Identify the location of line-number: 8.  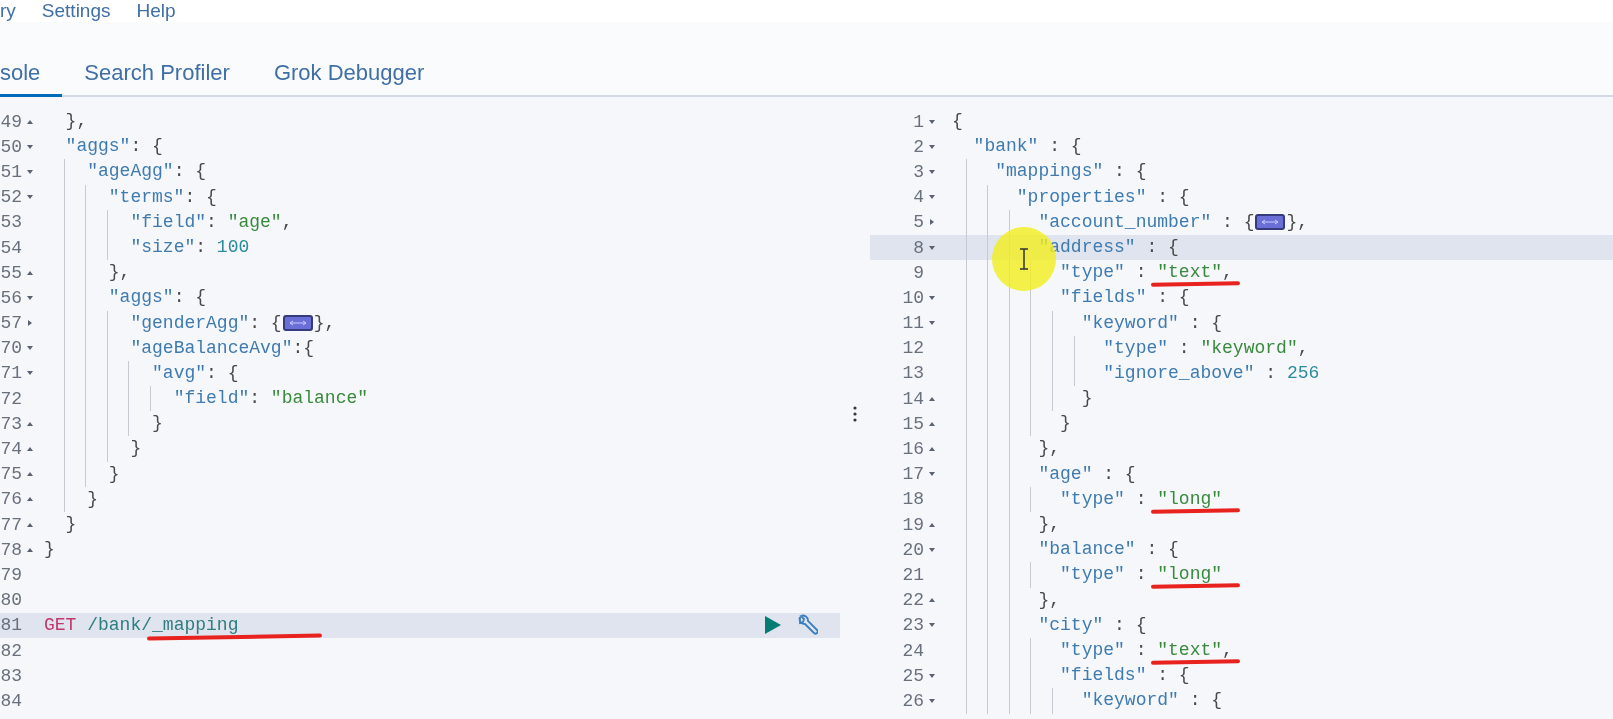
(918, 247).